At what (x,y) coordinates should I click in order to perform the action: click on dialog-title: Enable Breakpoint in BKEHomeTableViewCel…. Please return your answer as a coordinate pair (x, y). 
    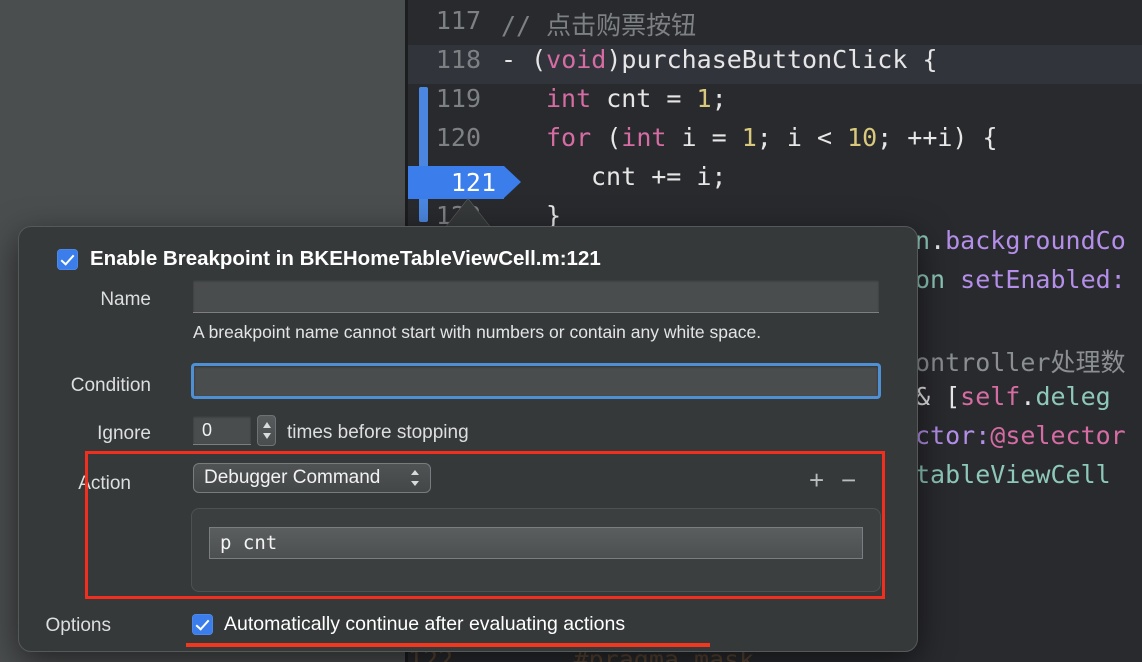
    Looking at the image, I should click on (345, 258).